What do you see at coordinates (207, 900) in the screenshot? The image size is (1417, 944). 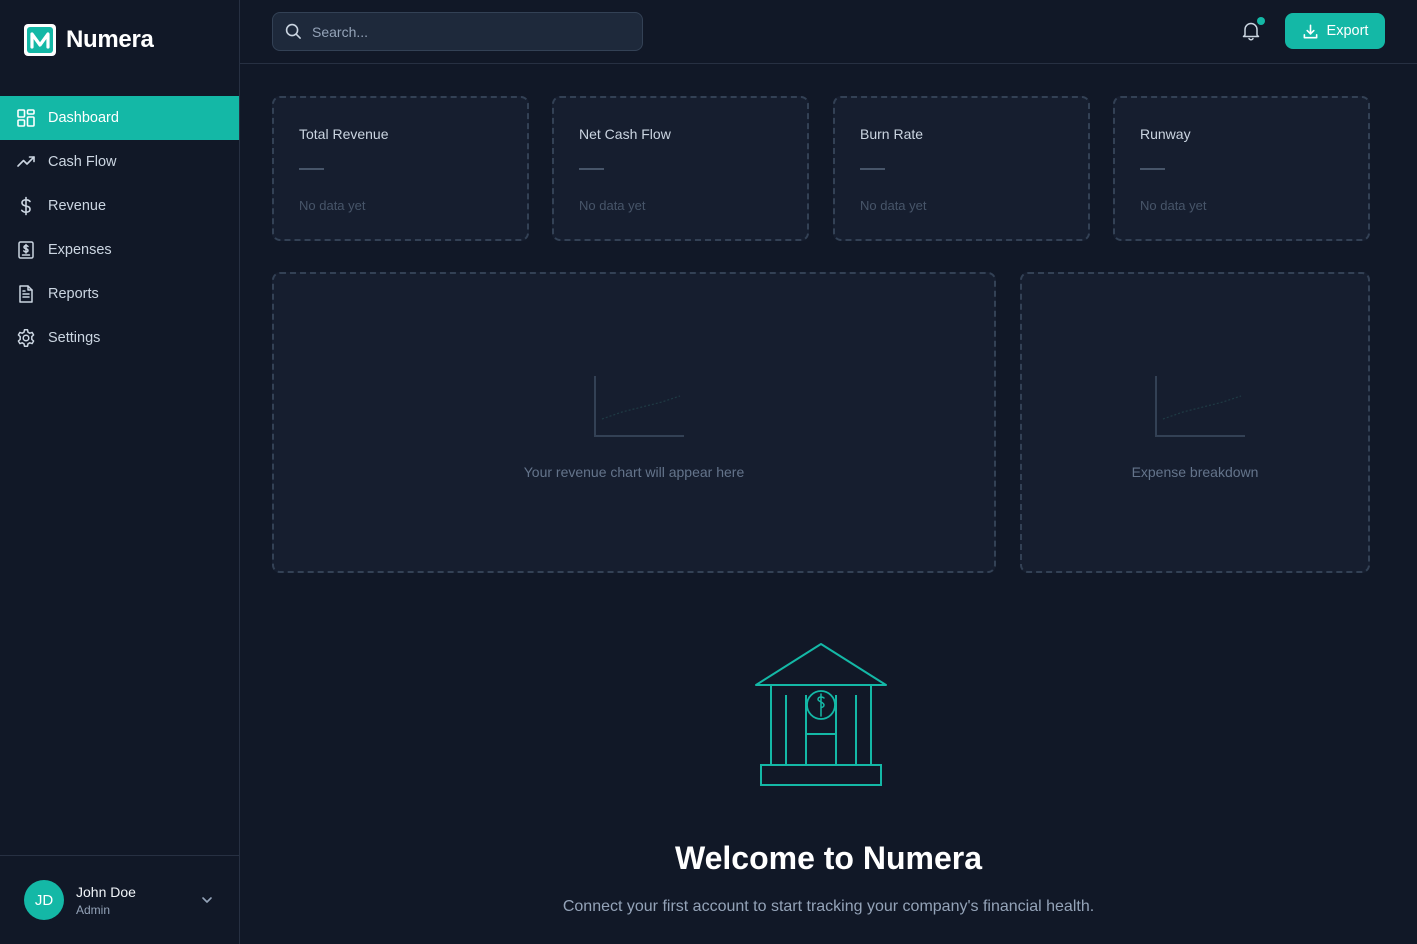 I see `chevron-down-icon` at bounding box center [207, 900].